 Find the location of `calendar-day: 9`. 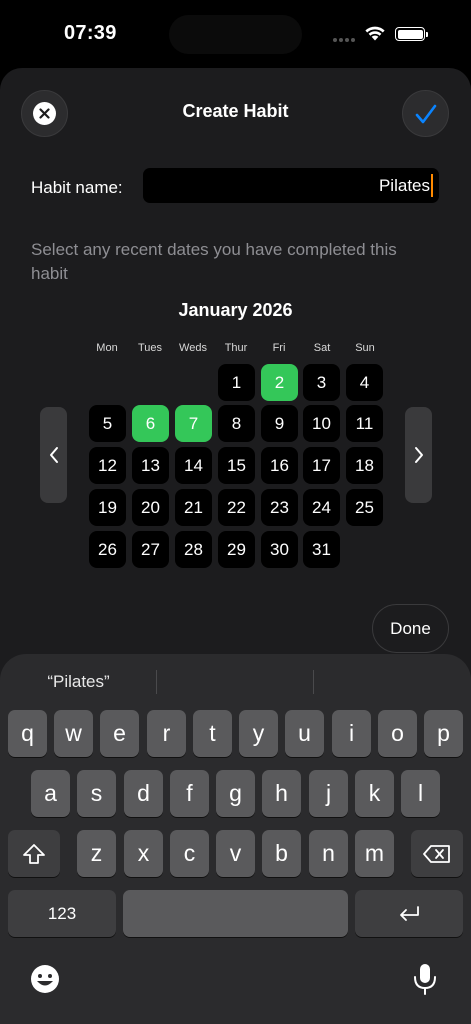

calendar-day: 9 is located at coordinates (279, 423).